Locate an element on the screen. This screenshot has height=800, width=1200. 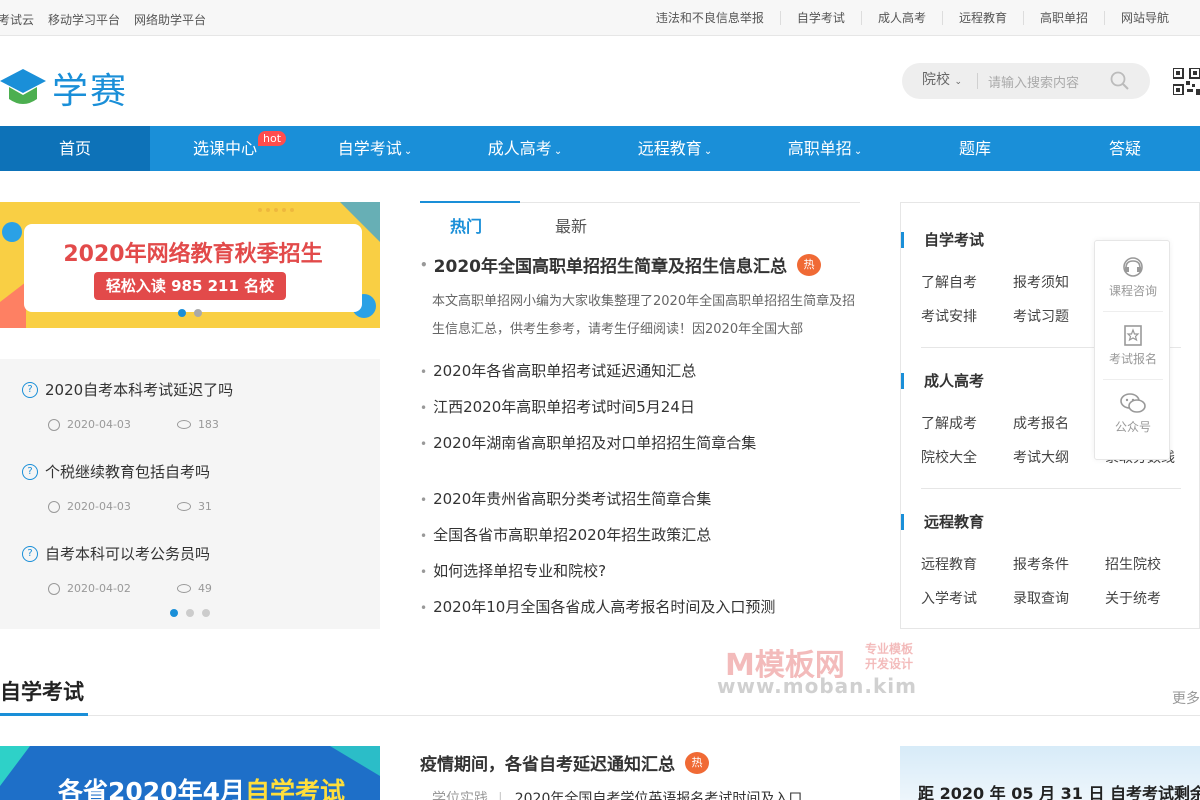
wechat-button: 公众号 is located at coordinates (1133, 413).